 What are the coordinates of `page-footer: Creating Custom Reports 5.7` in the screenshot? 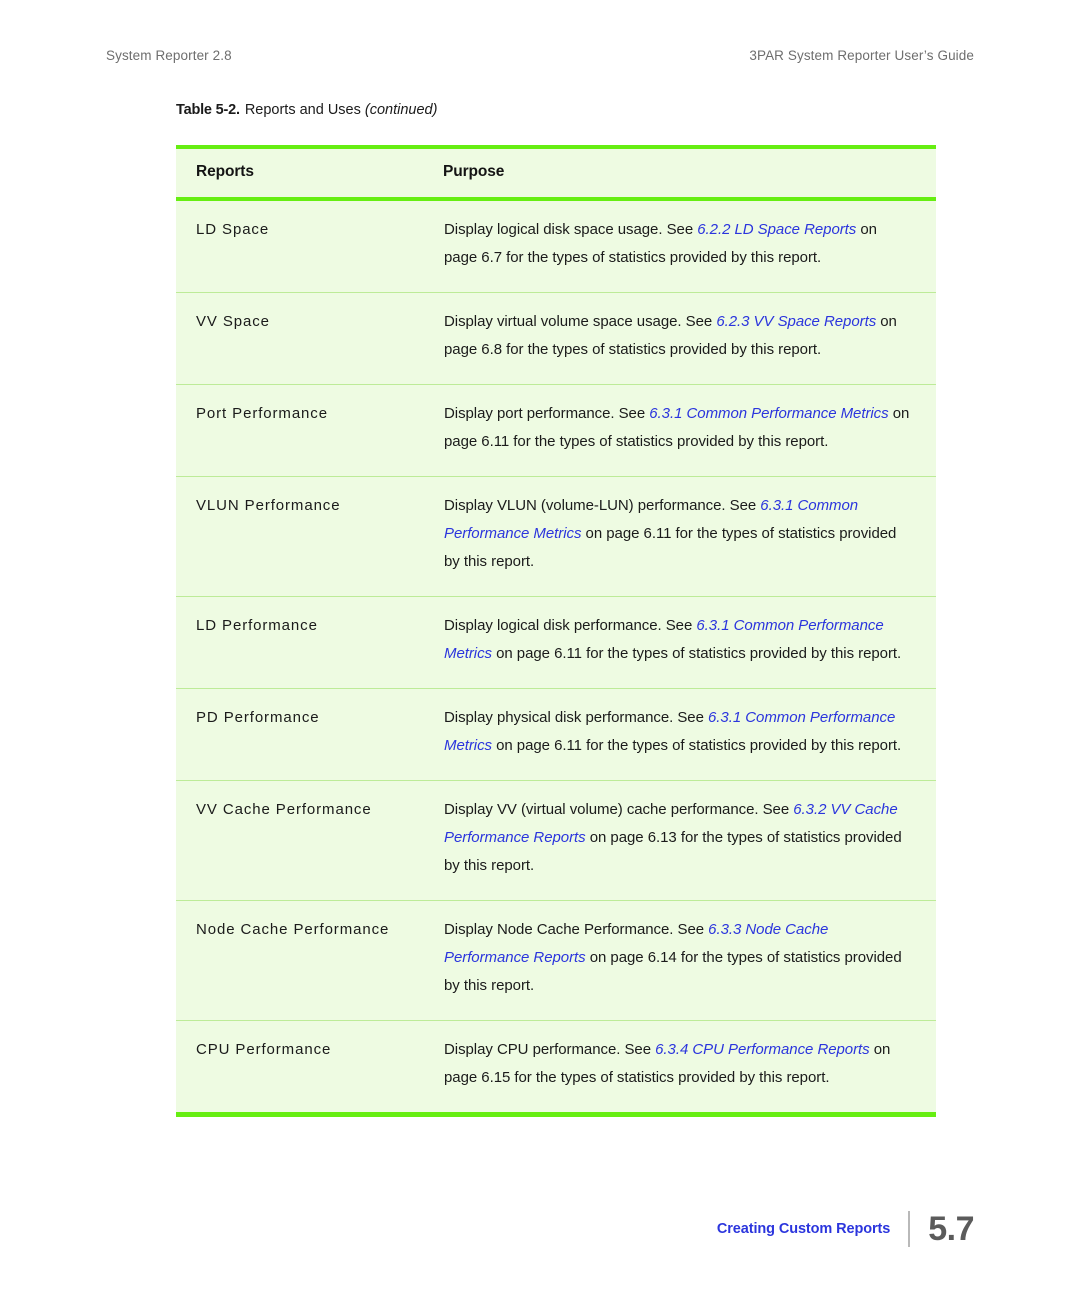 It's located at (845, 1229).